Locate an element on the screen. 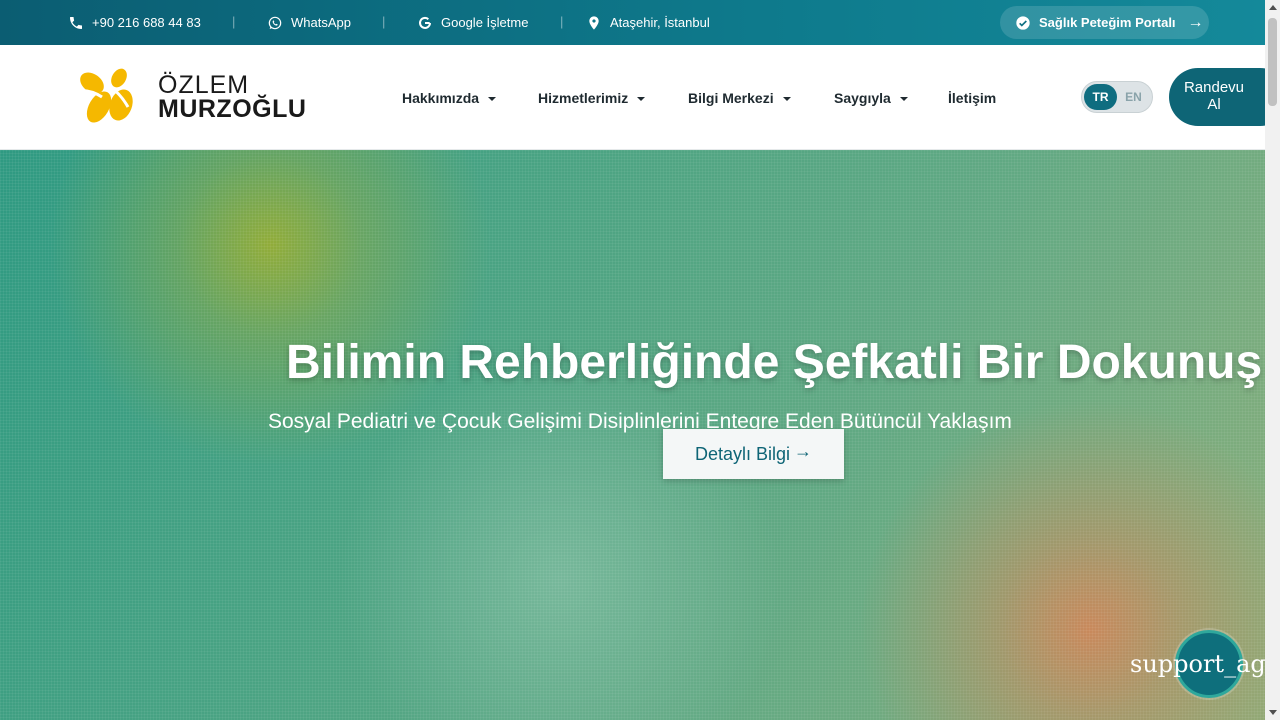  nav-item-knowledge-center: Bilgi Merkezi is located at coordinates (739, 97).